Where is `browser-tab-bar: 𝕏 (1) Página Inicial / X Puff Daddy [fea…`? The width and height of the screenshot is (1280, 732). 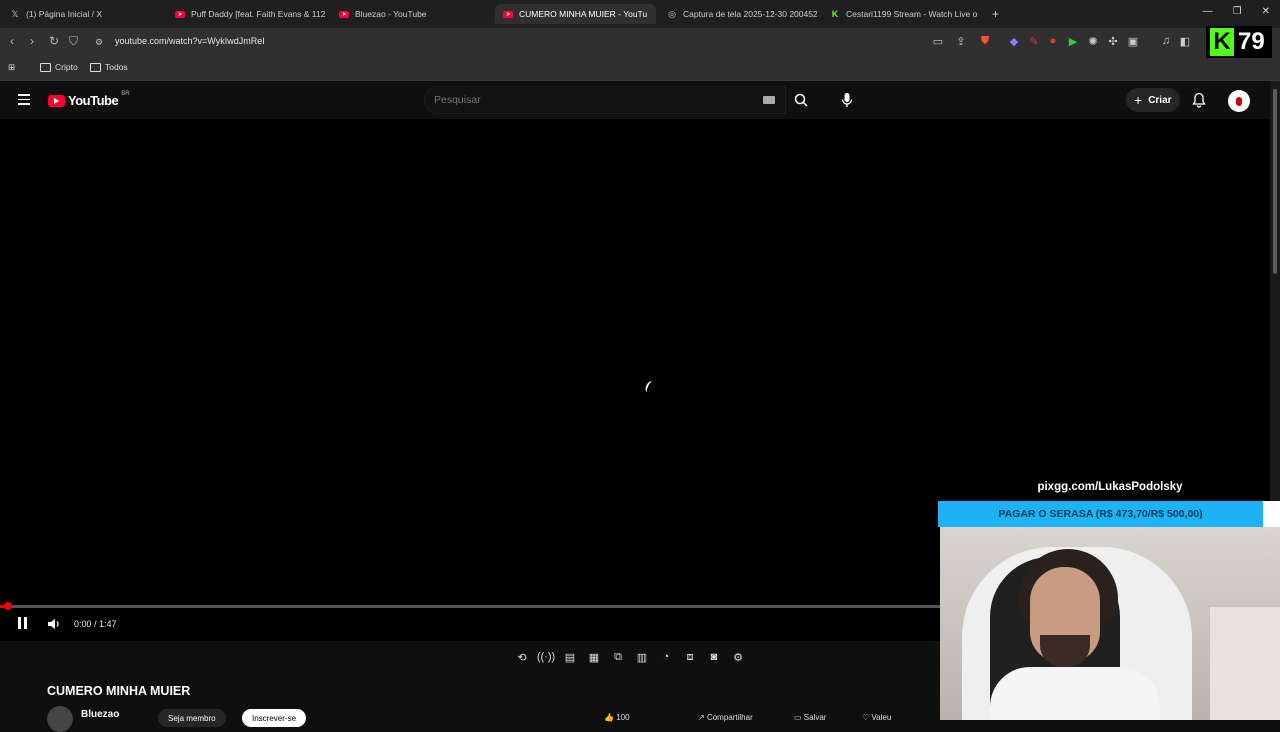 browser-tab-bar: 𝕏 (1) Página Inicial / X Puff Daddy [fea… is located at coordinates (640, 14).